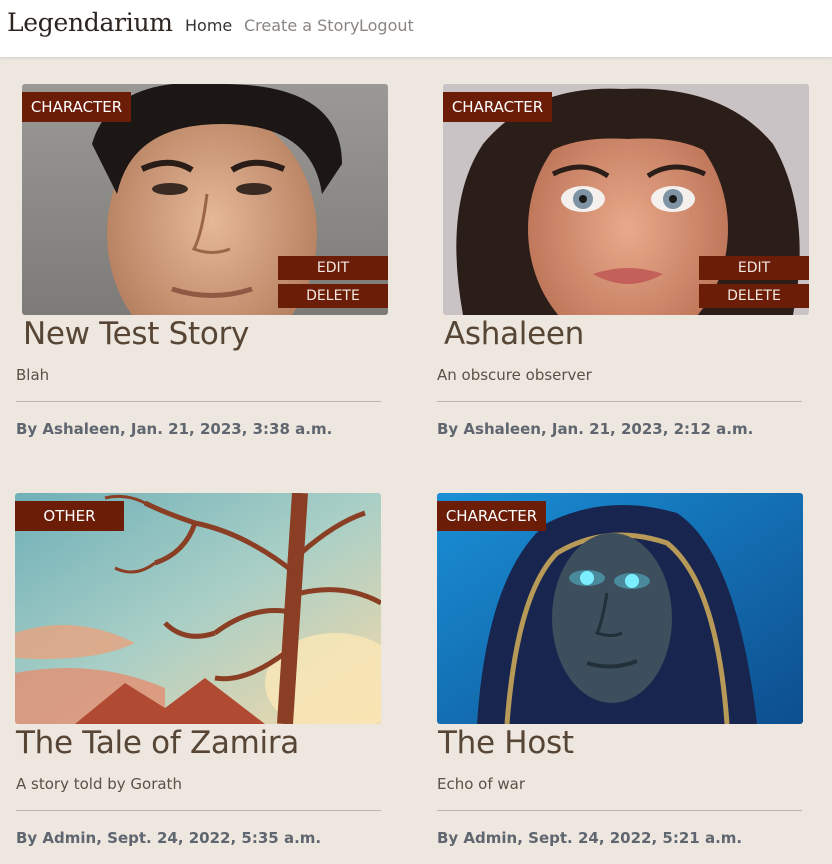 The image size is (832, 864). What do you see at coordinates (386, 25) in the screenshot?
I see `nav-logout: Logout` at bounding box center [386, 25].